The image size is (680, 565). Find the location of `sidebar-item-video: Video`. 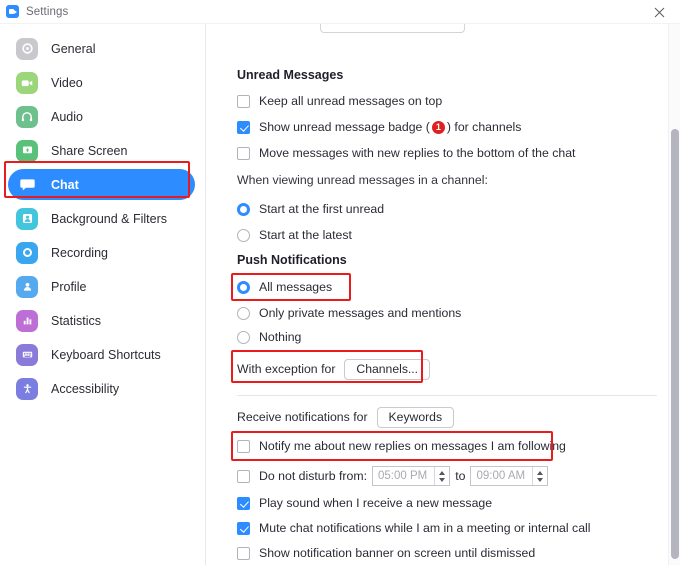

sidebar-item-video: Video is located at coordinates (101, 82).